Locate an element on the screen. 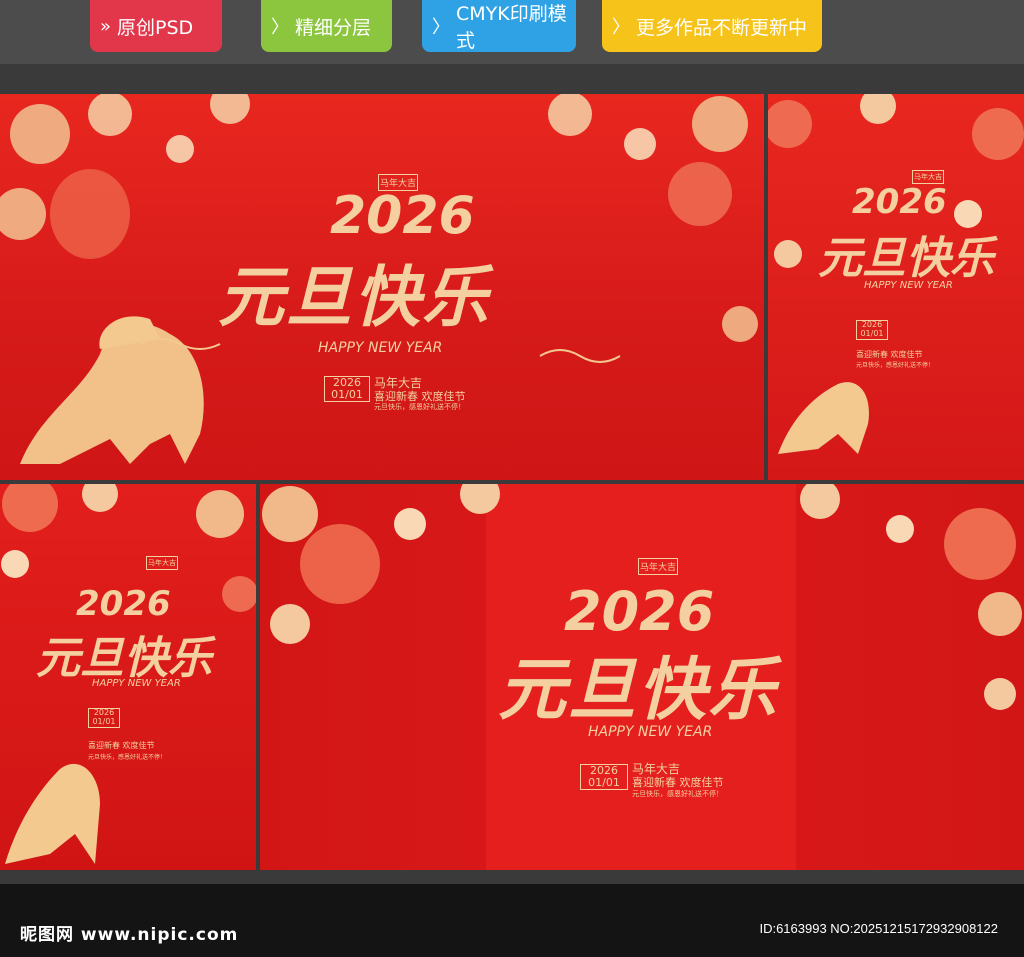 The image size is (1024, 957). tab-cmyk: 〉 CMYK印刷模式 is located at coordinates (499, 26).